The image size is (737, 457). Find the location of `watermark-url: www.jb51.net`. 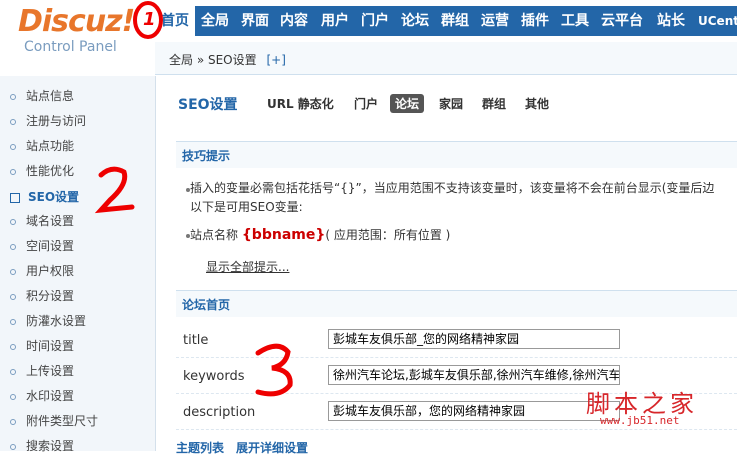

watermark-url: www.jb51.net is located at coordinates (640, 420).